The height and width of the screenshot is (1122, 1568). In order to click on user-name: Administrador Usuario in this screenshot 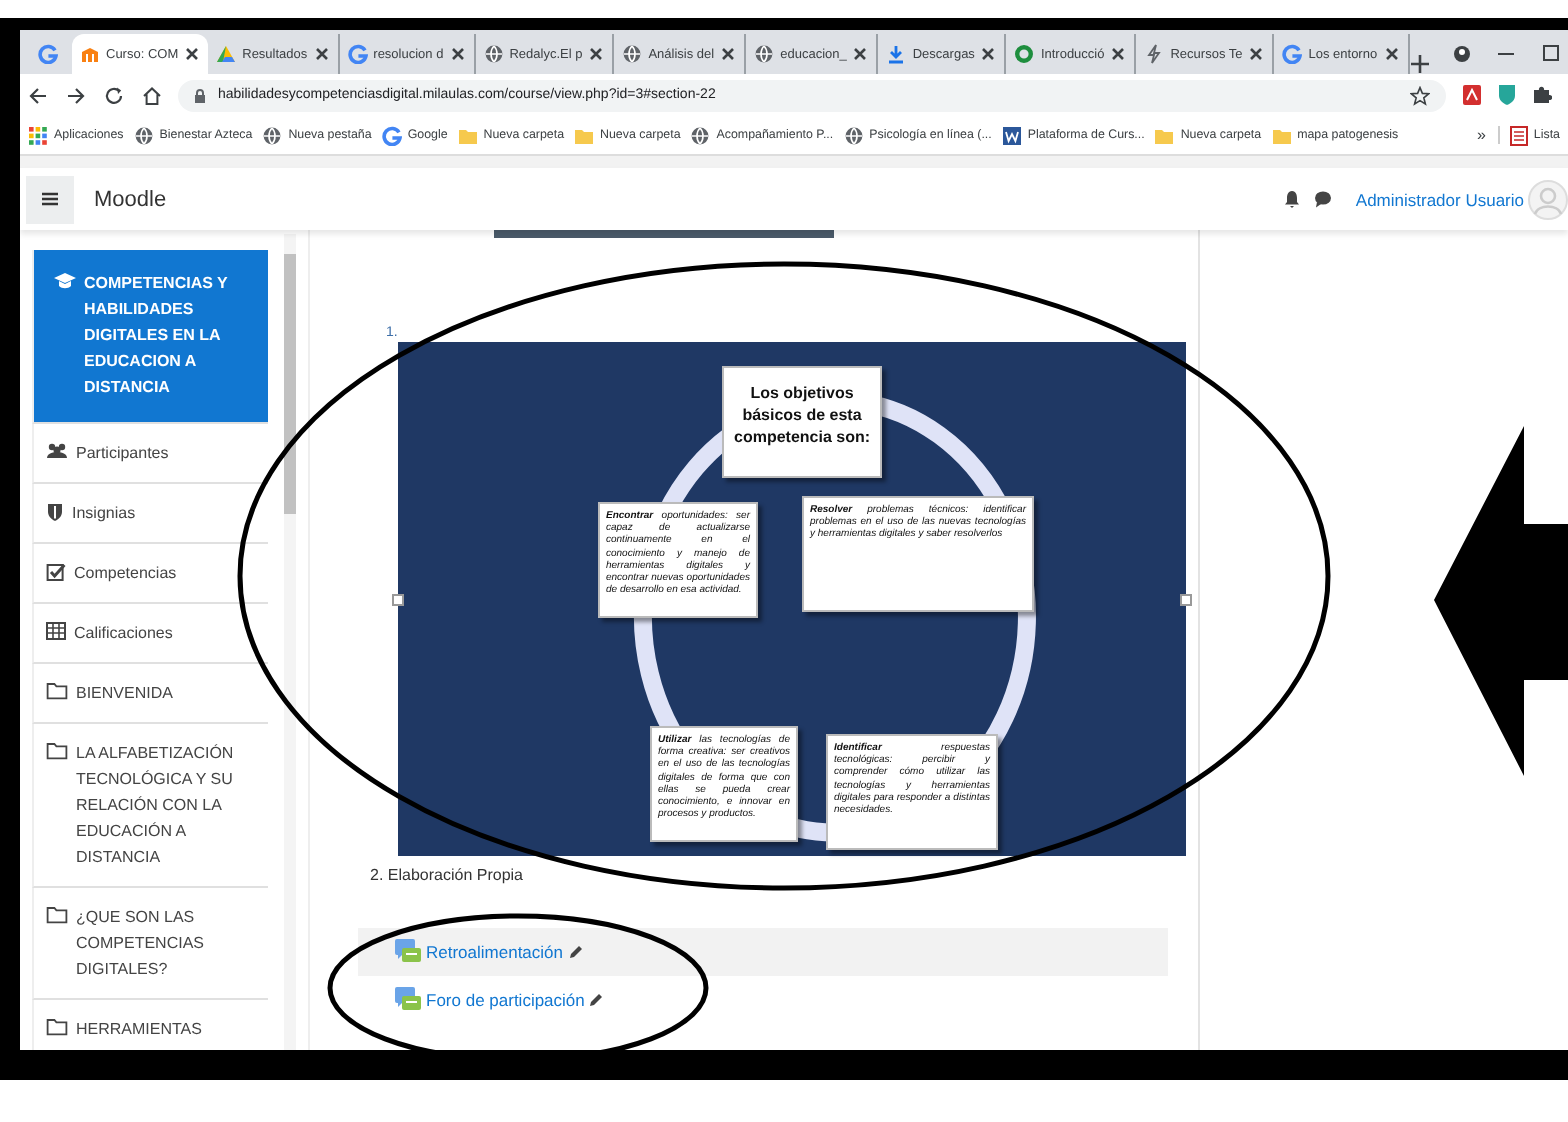, I will do `click(1439, 199)`.